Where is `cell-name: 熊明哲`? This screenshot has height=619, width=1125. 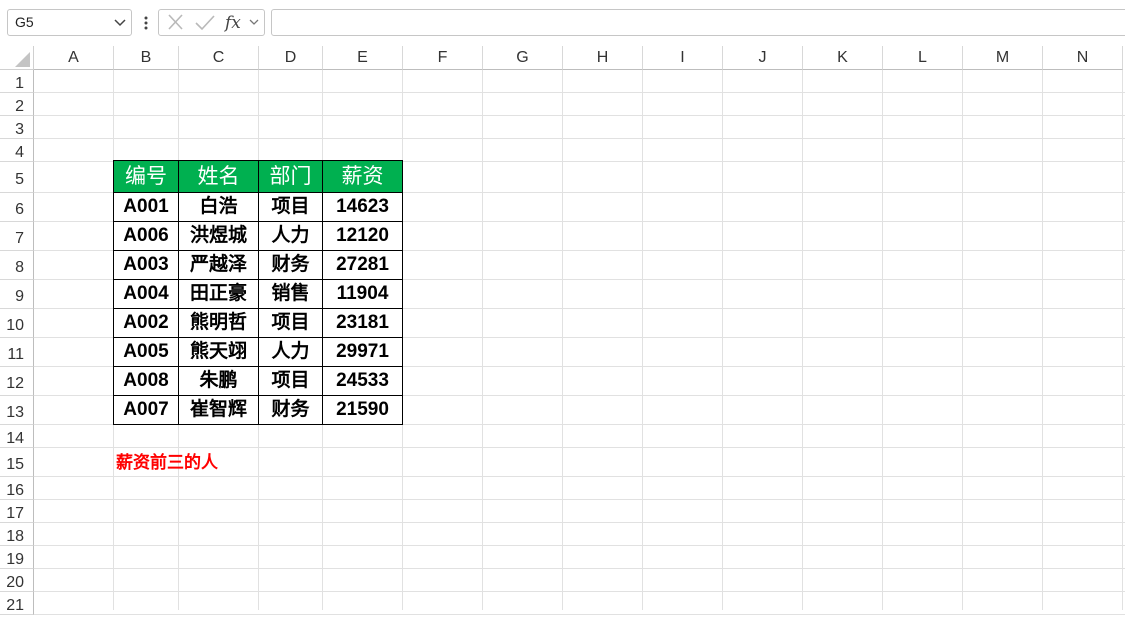 cell-name: 熊明哲 is located at coordinates (218, 323).